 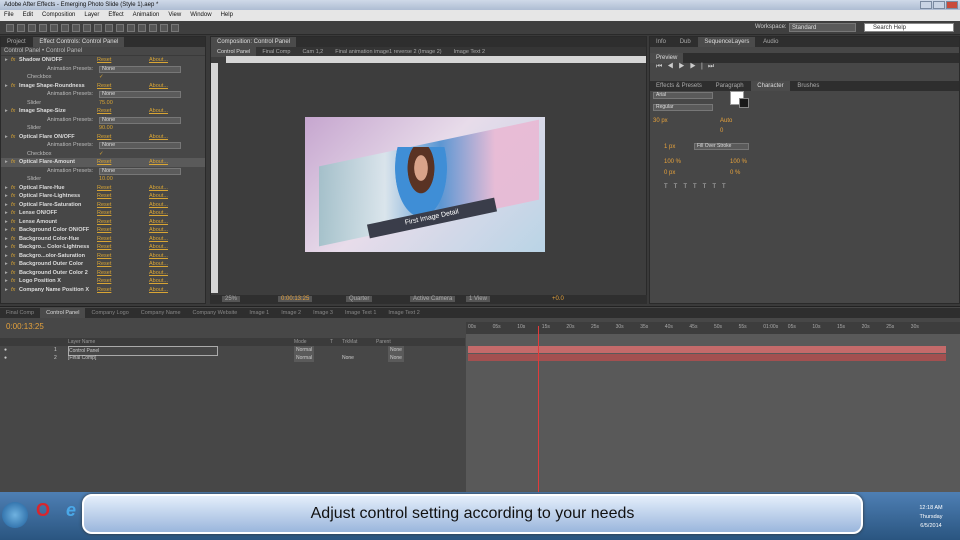 I want to click on close-button, so click(x=952, y=5).